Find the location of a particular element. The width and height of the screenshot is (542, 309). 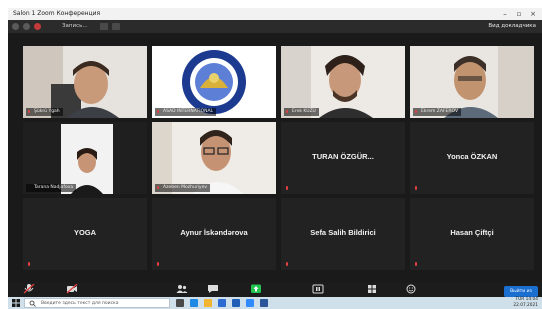

name-tile: YOGA is located at coordinates (85, 234).